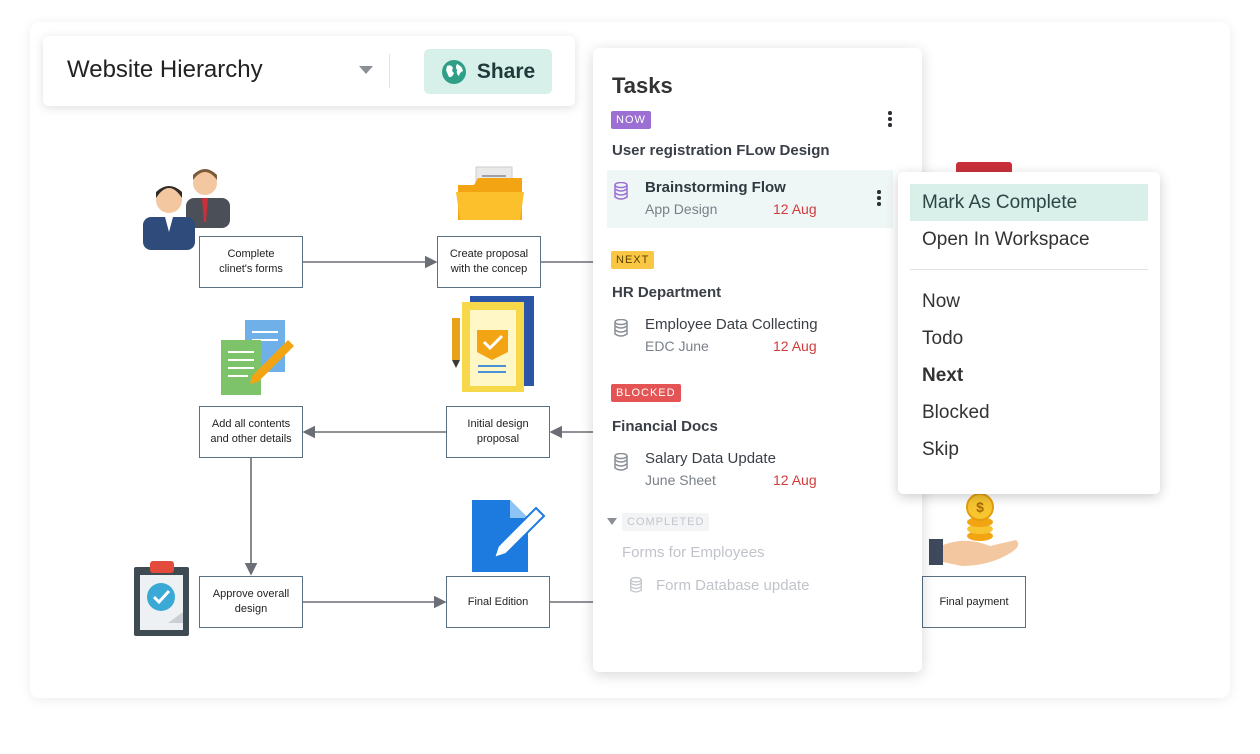 The image size is (1260, 754). Describe the element at coordinates (731, 324) in the screenshot. I see `task-name: Employee Data Collecting` at that location.